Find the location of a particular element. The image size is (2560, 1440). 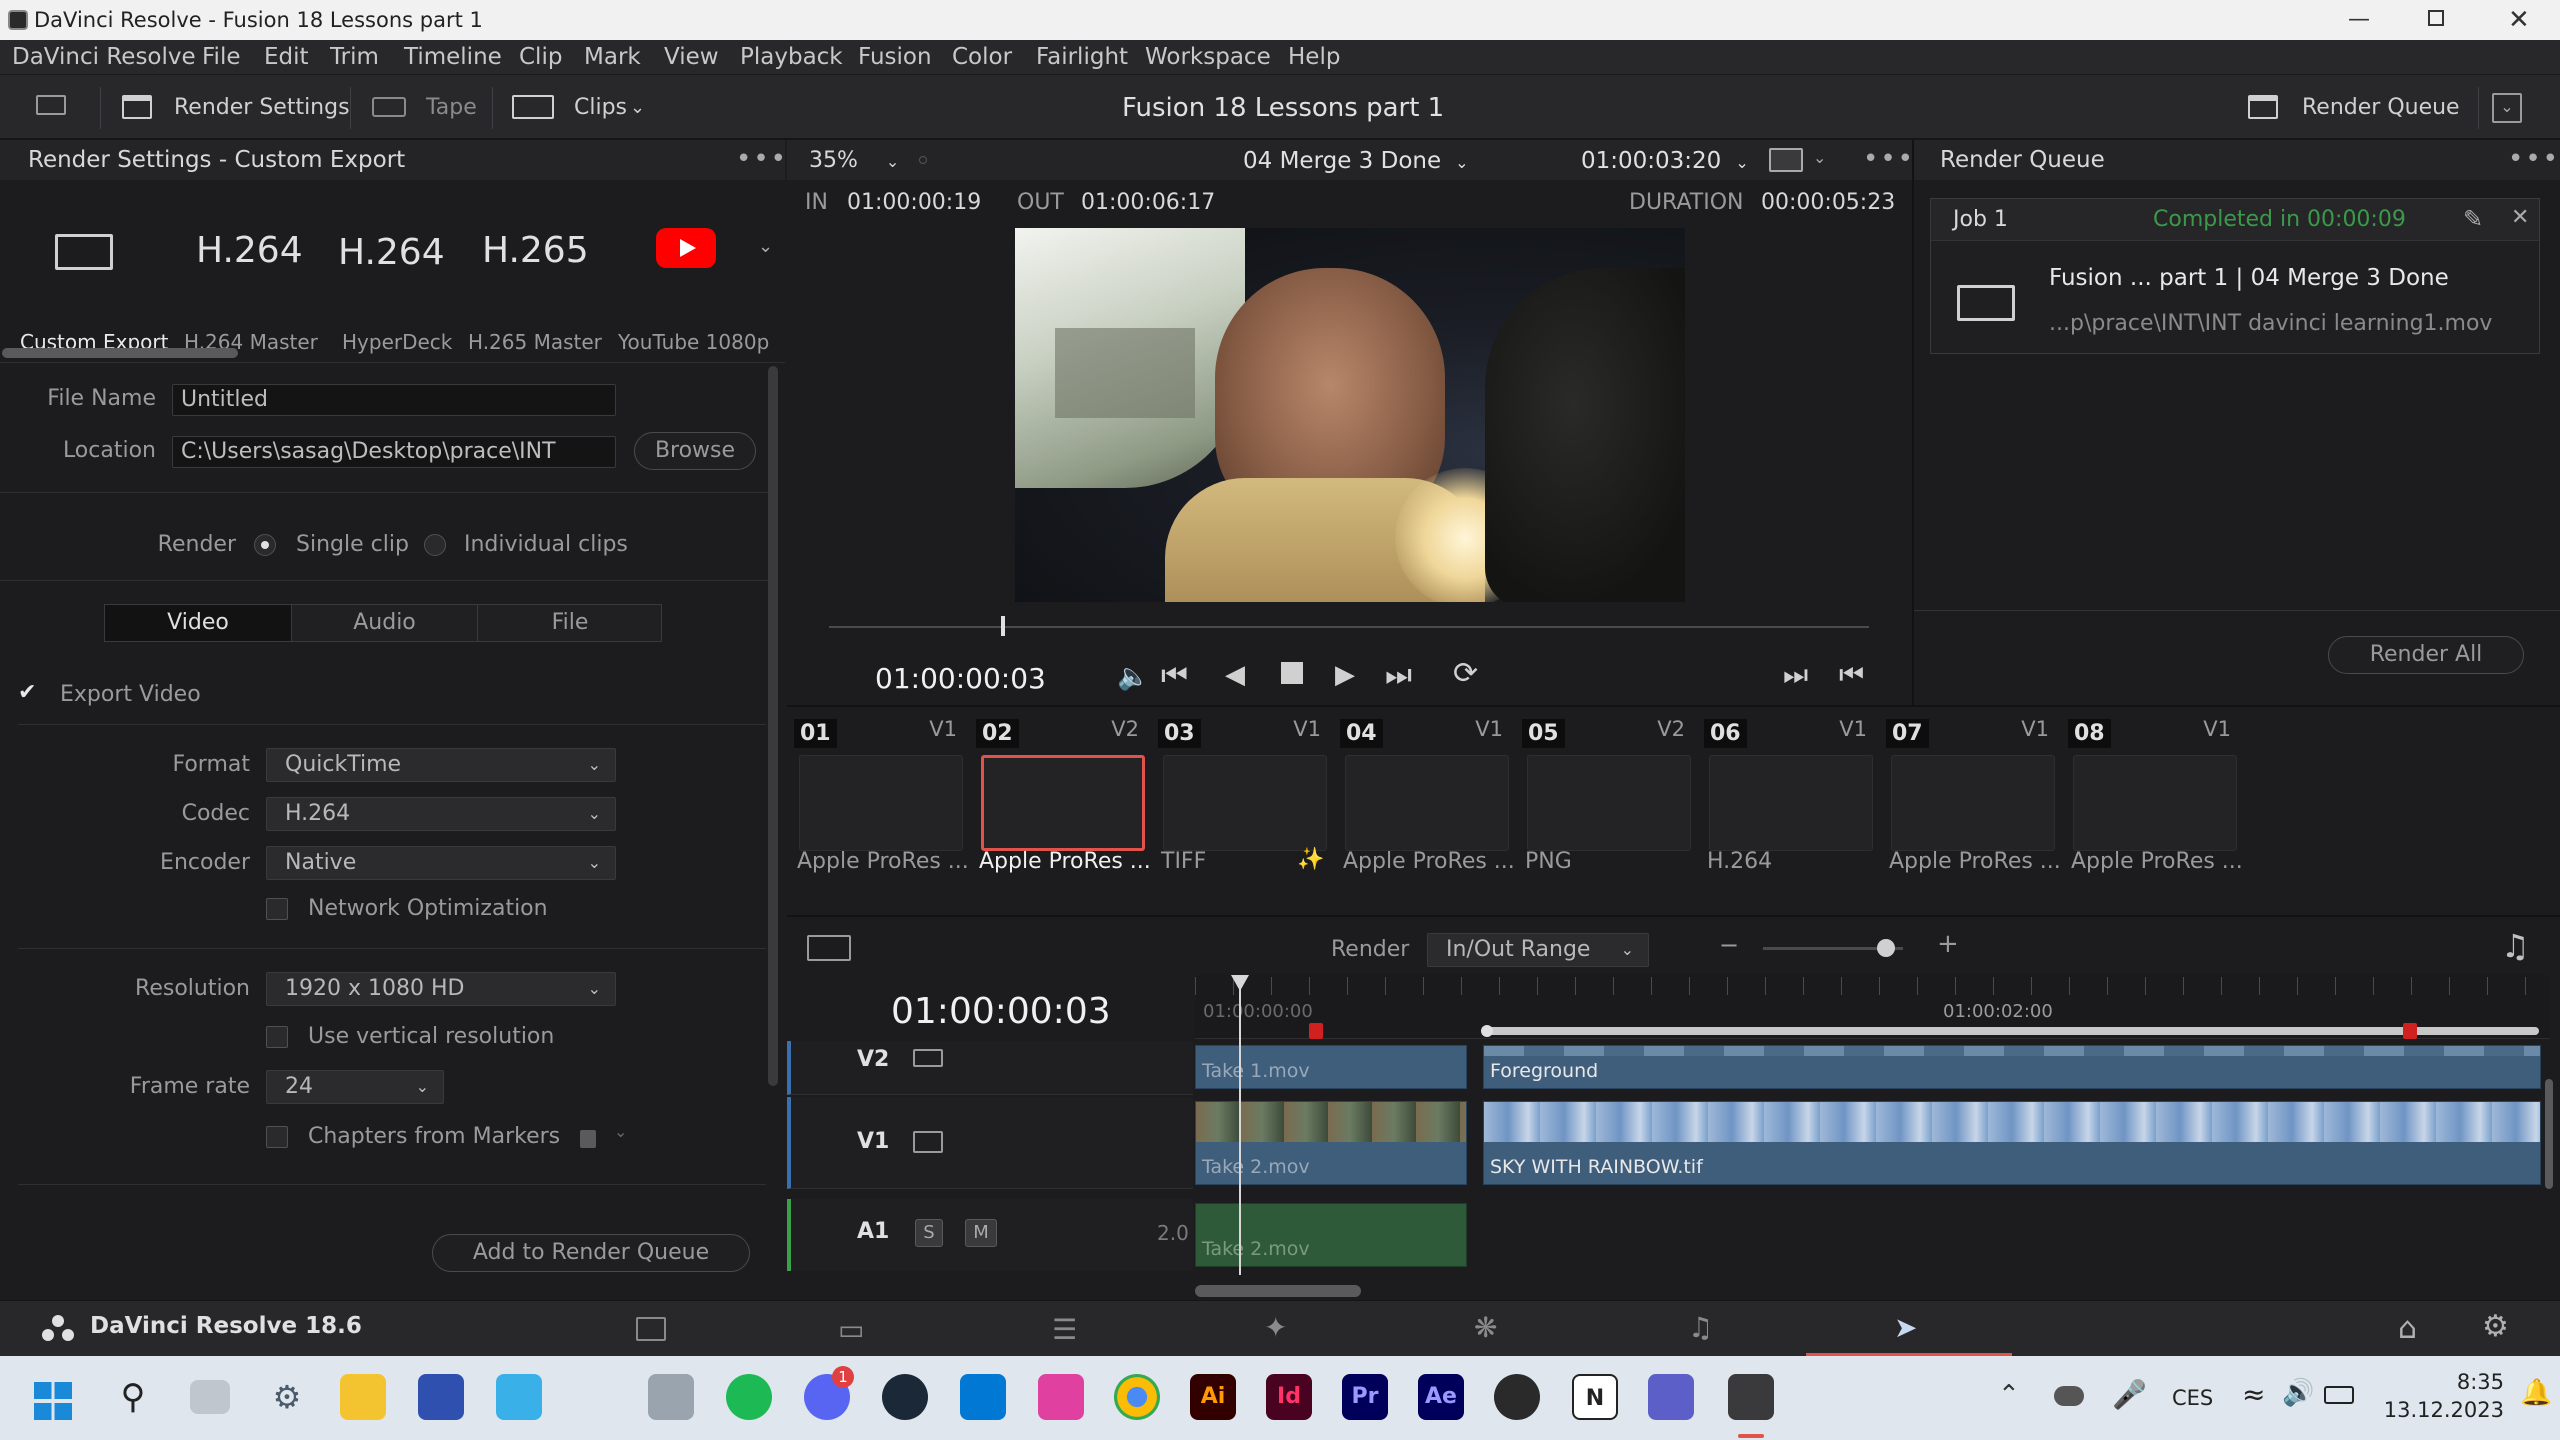

network-optimization-checkbox is located at coordinates (277, 909).